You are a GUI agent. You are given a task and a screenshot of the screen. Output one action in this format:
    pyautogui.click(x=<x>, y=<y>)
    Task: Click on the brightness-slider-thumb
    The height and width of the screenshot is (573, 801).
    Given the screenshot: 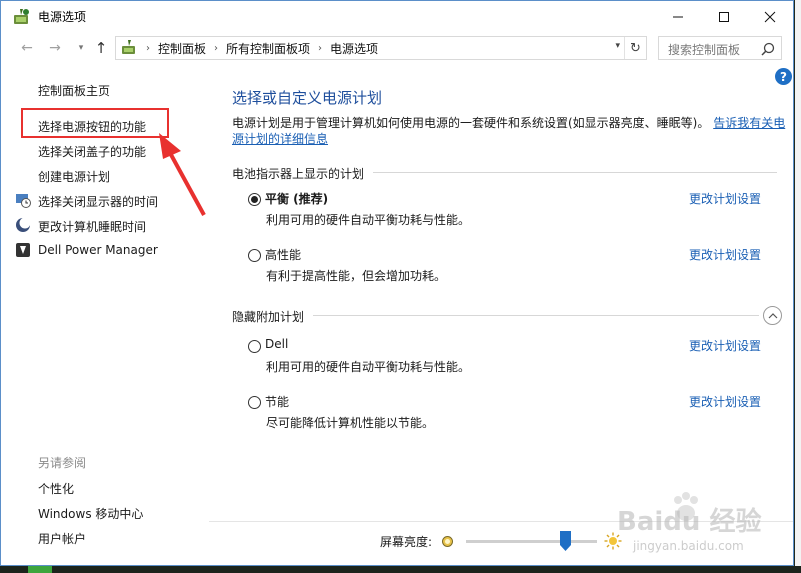 What is the action you would take?
    pyautogui.click(x=566, y=541)
    